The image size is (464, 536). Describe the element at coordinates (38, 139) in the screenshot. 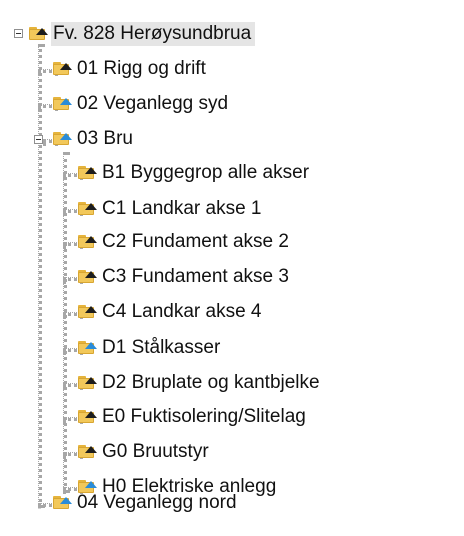

I see `bru-collapse-toggle` at that location.